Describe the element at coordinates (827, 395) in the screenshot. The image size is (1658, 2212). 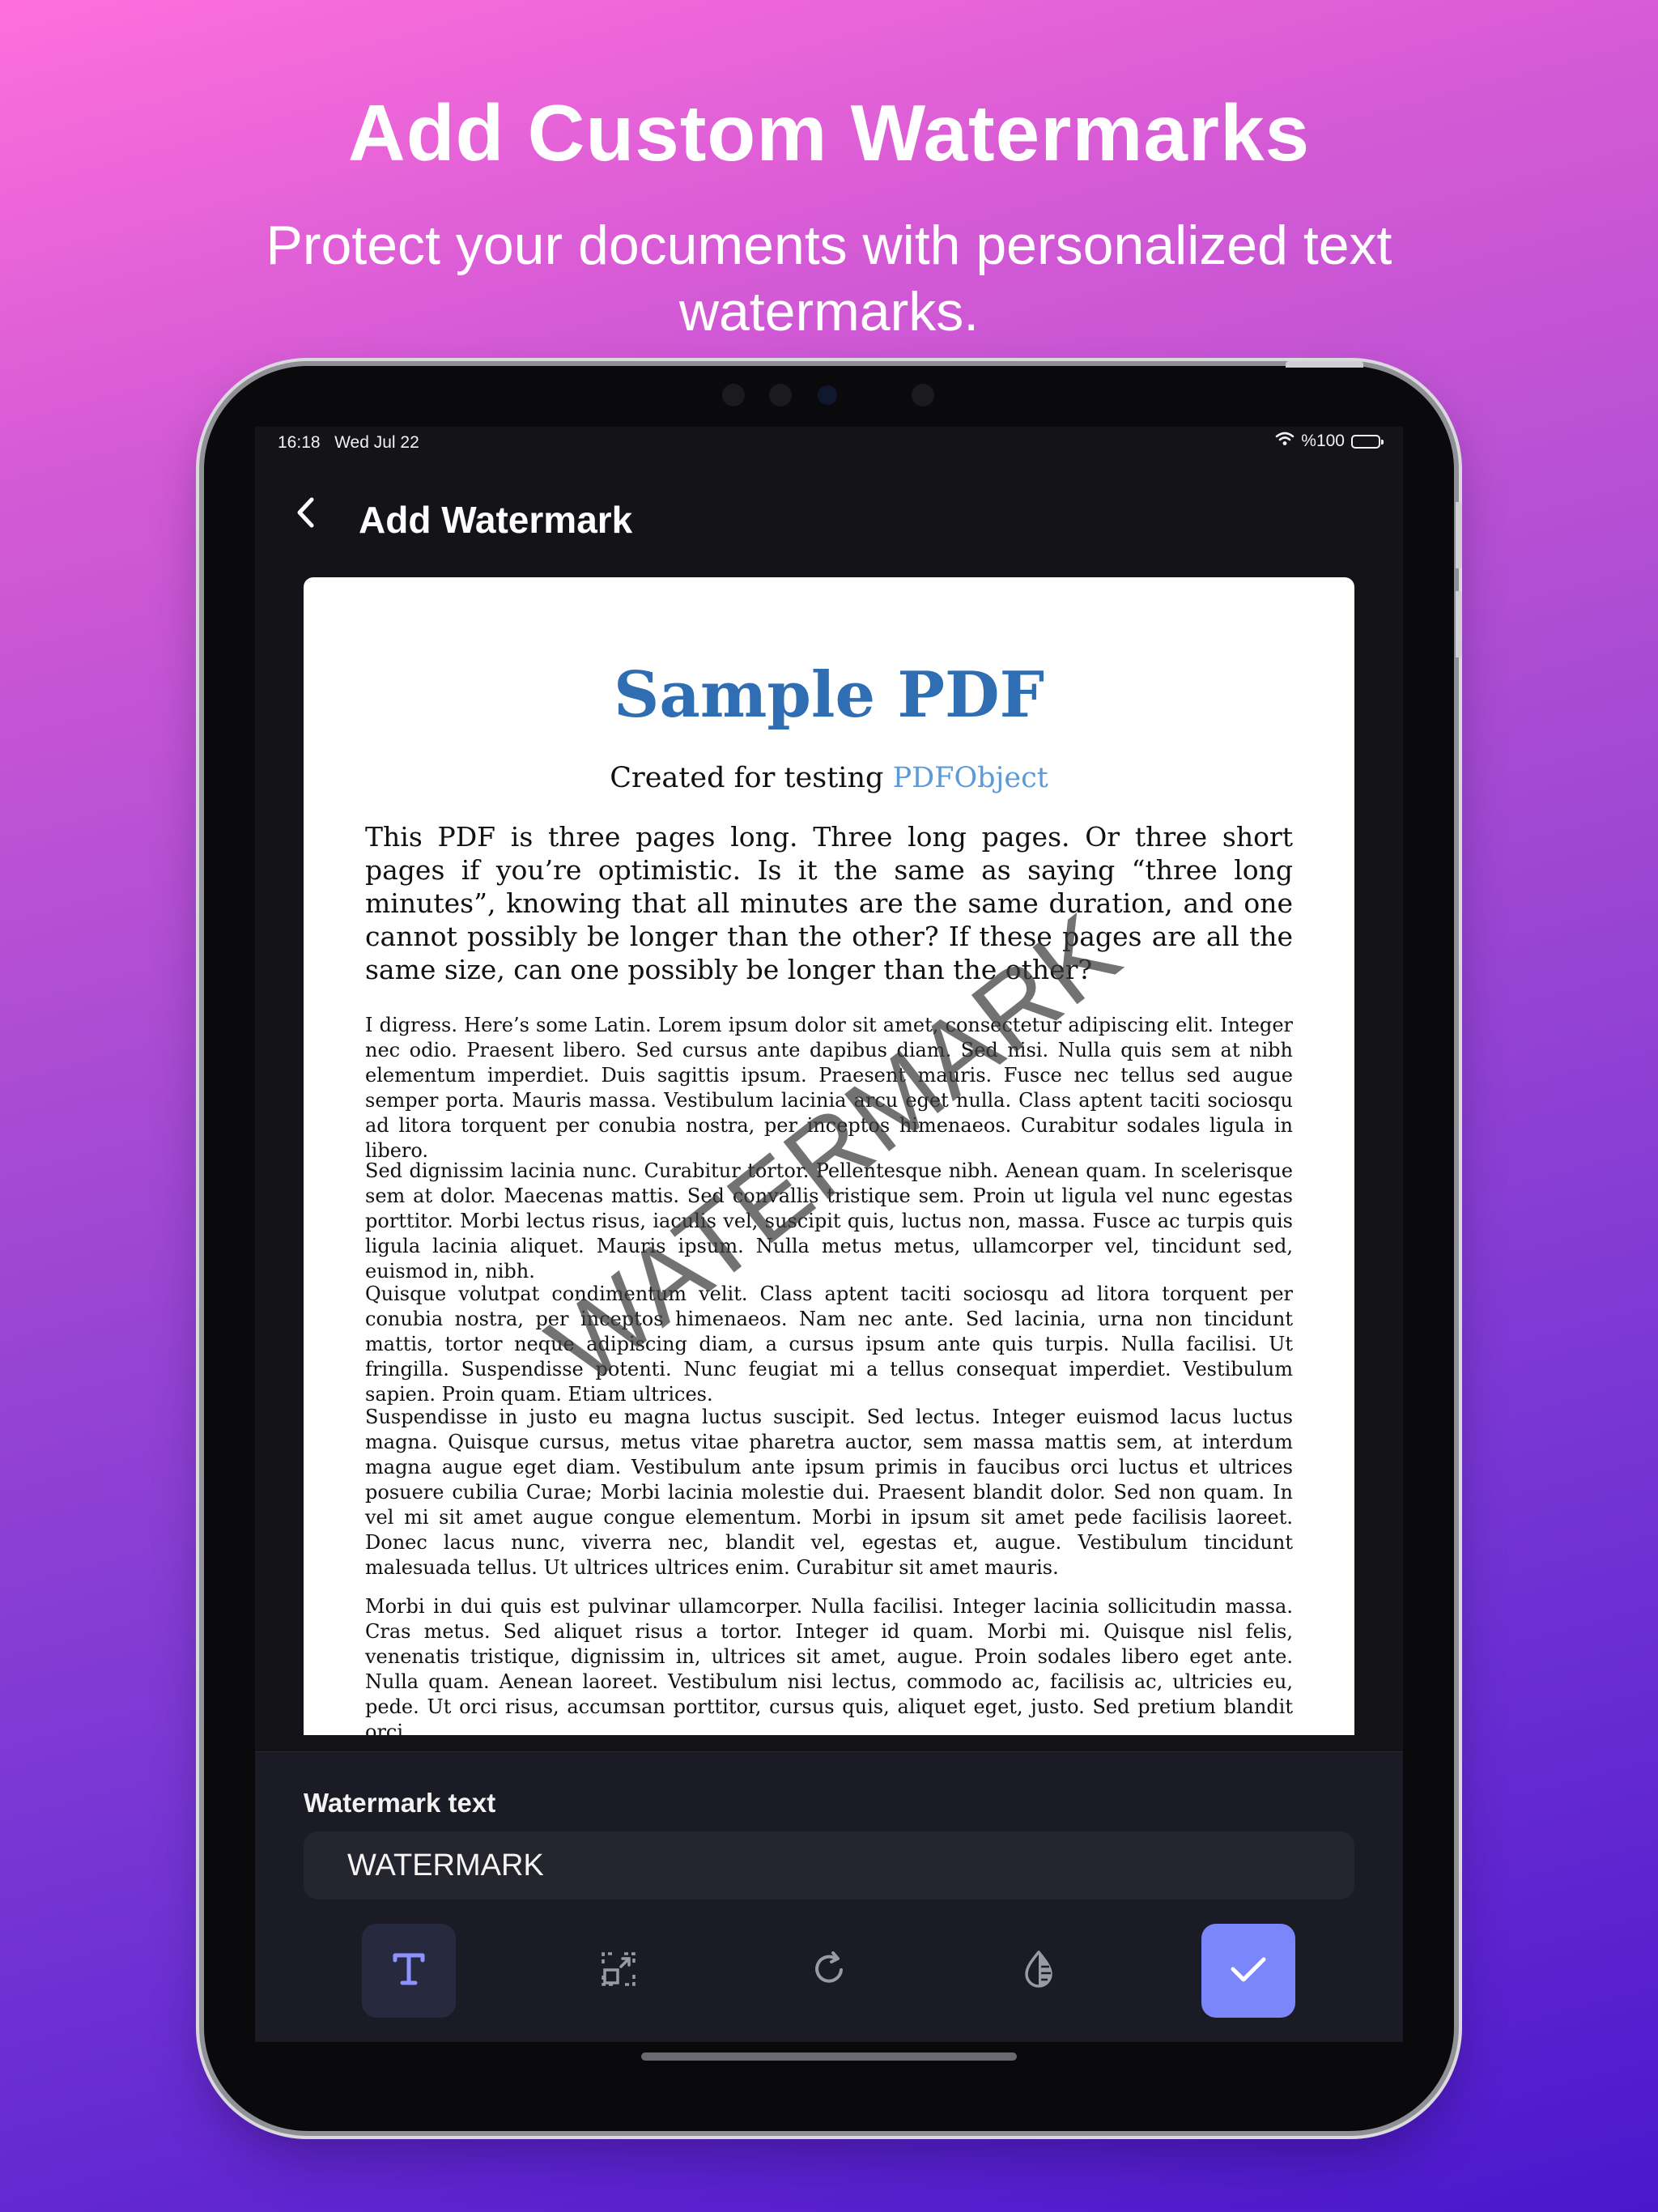
I see `front-sensor` at that location.